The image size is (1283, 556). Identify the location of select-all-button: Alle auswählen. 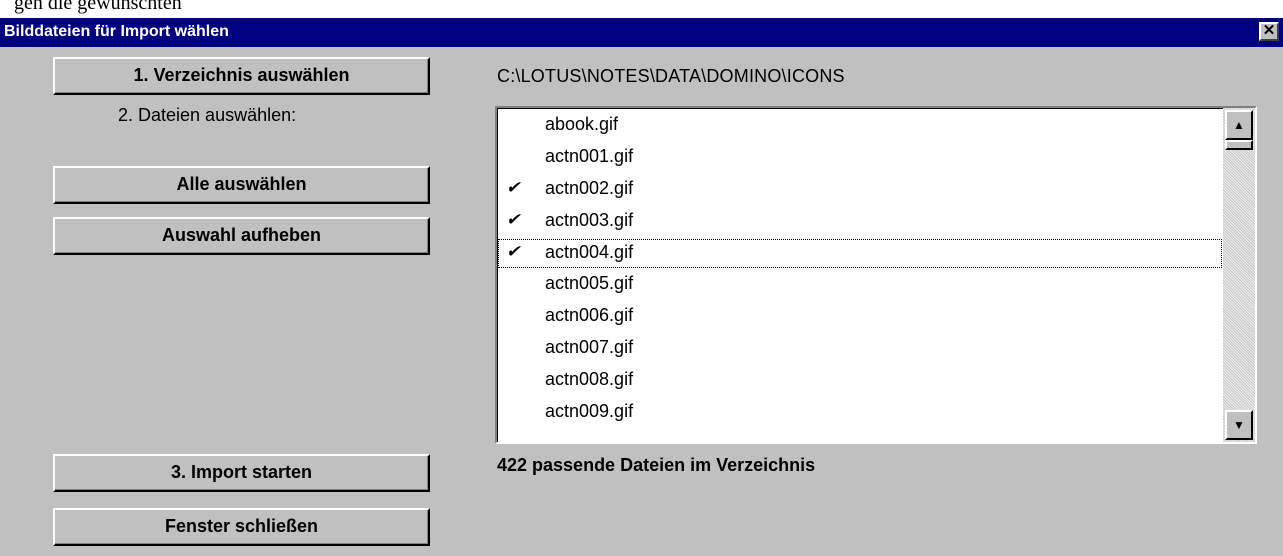
(241, 185).